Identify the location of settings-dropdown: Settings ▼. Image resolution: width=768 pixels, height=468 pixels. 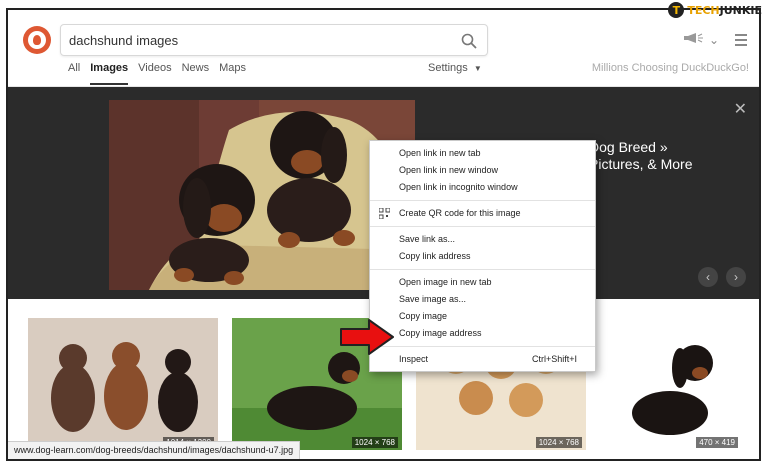
(455, 68).